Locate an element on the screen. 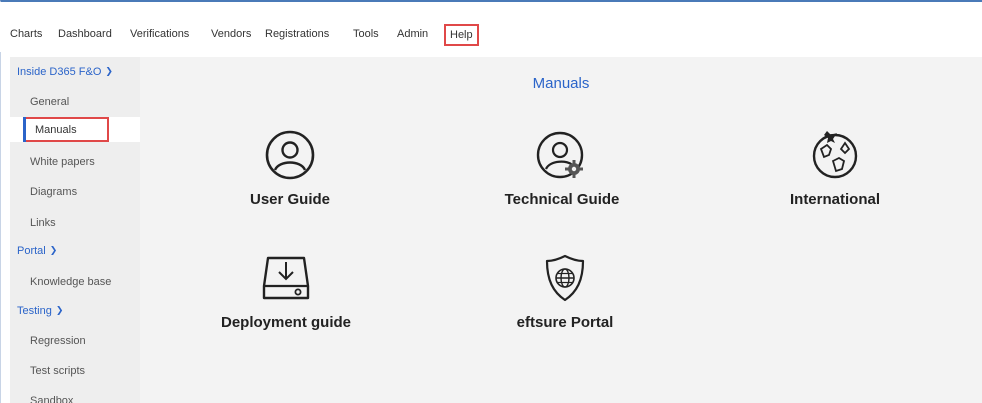 The height and width of the screenshot is (403, 982). card-label: eftsure Portal is located at coordinates (565, 322).